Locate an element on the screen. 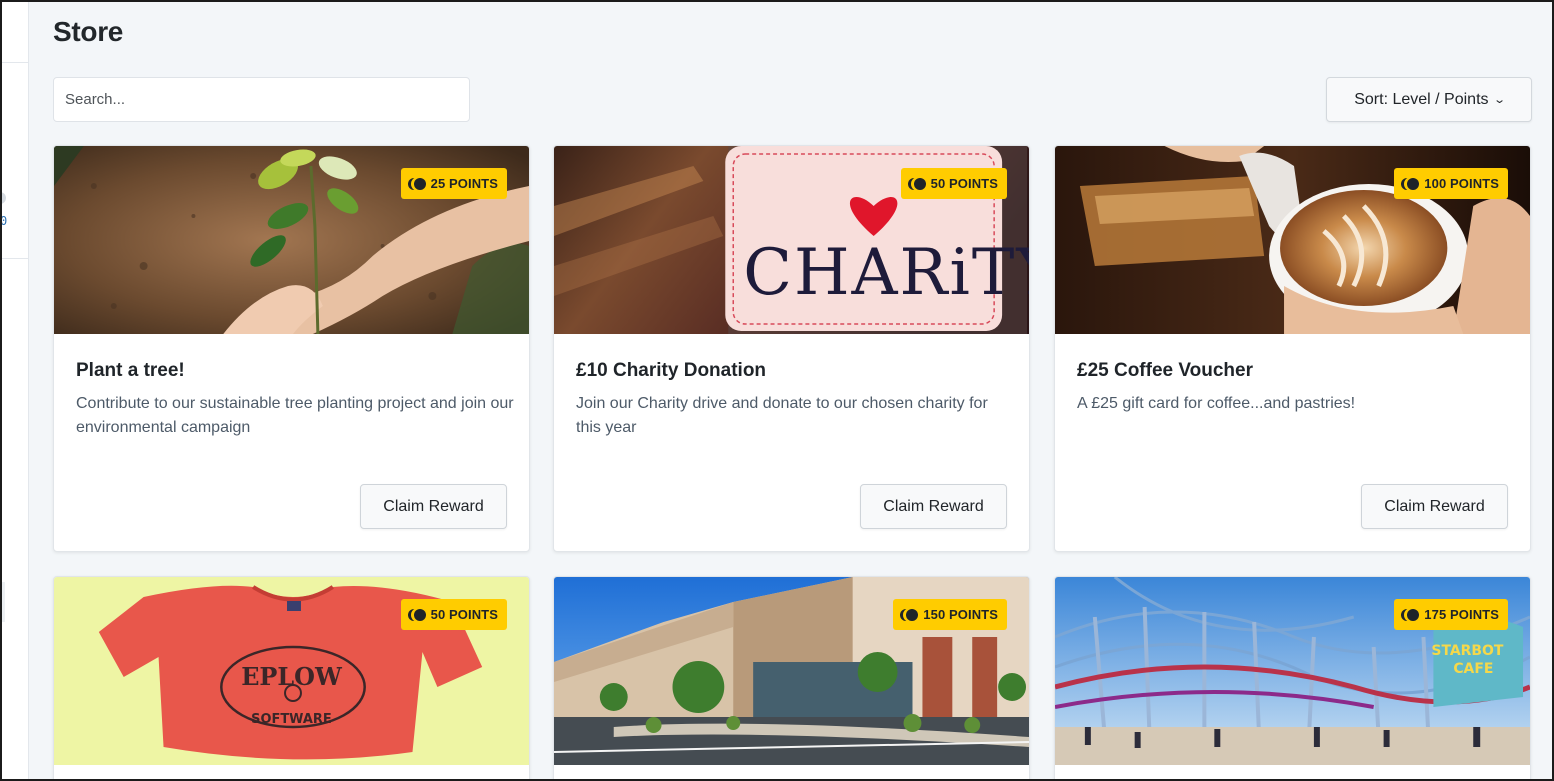 The width and height of the screenshot is (1554, 781). reward-card: STARBOT CAFE 175 POINTS is located at coordinates (1292, 678).